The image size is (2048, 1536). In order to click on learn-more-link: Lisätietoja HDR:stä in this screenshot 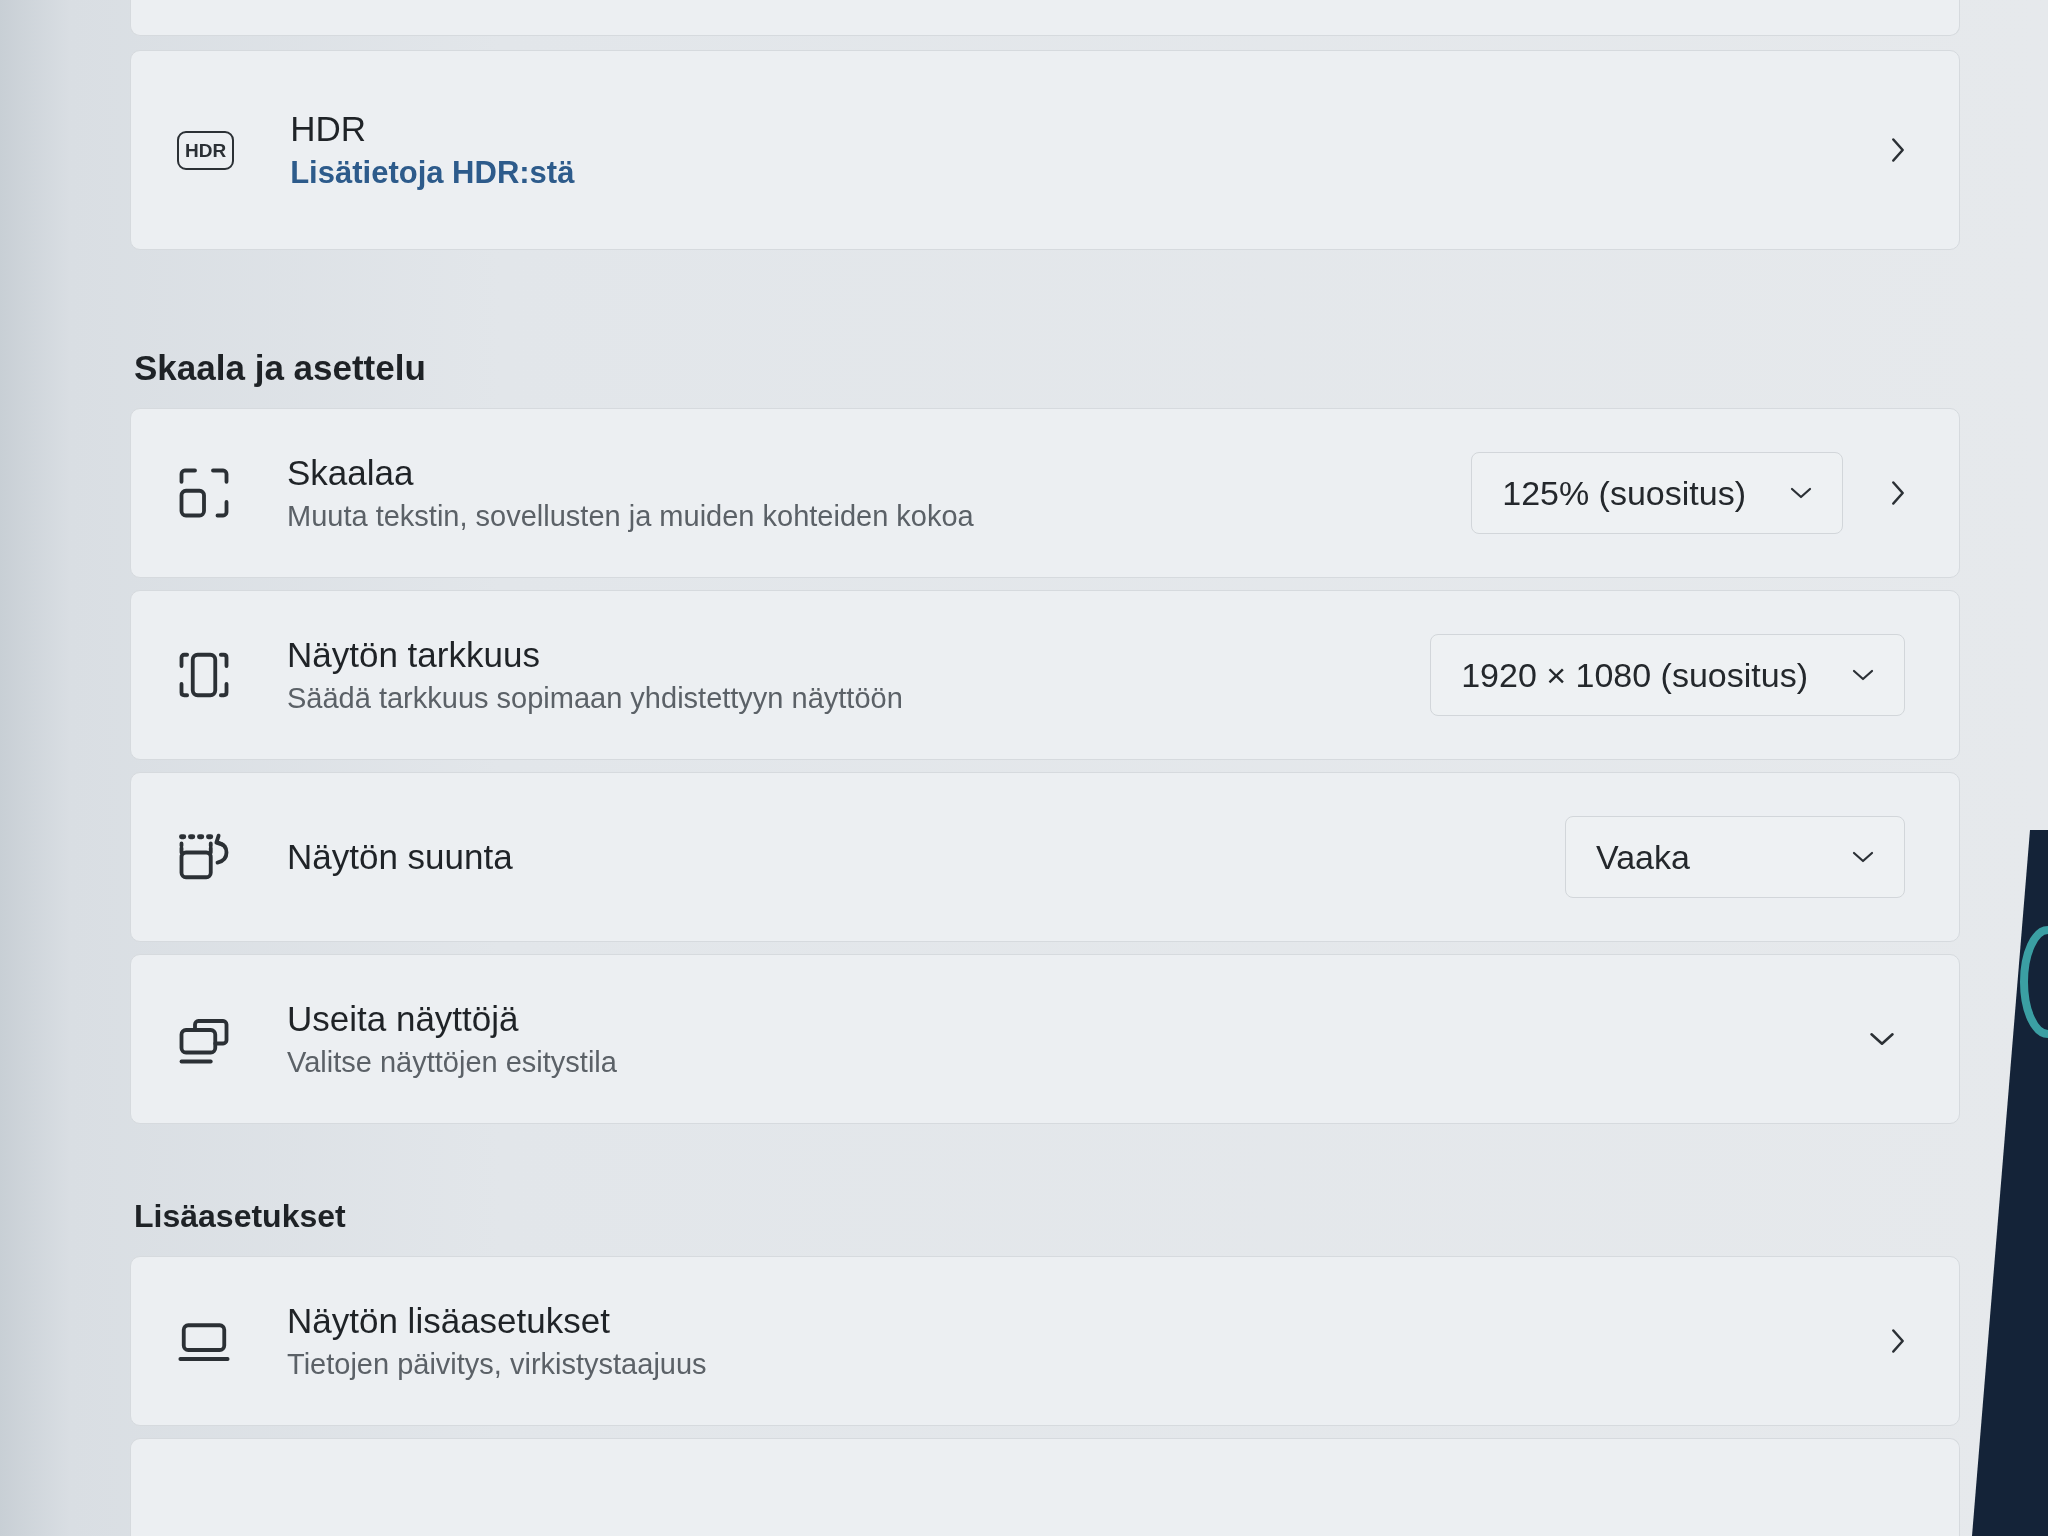, I will do `click(432, 173)`.